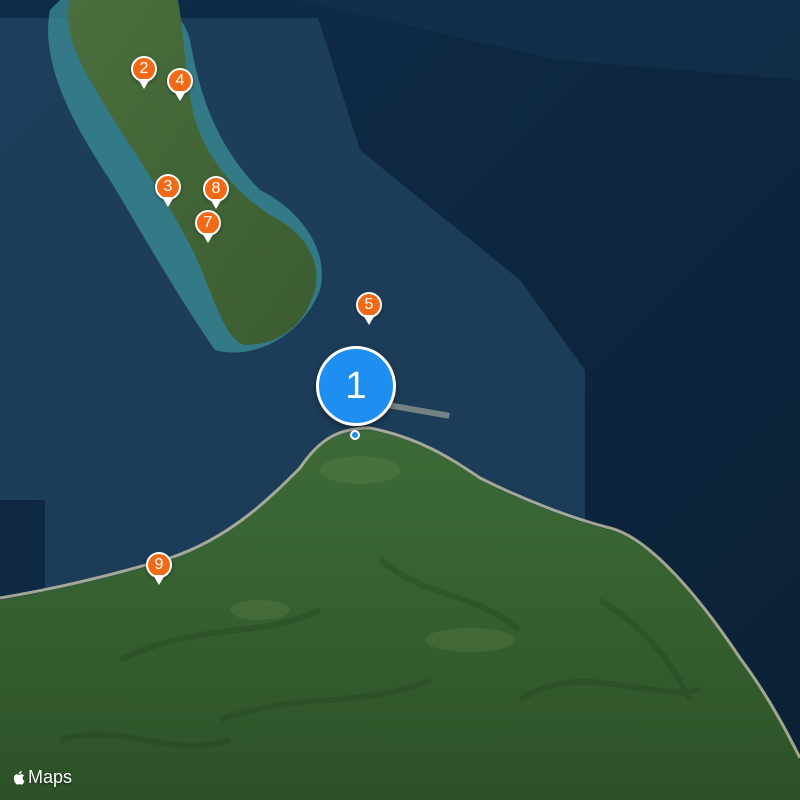  What do you see at coordinates (159, 571) in the screenshot?
I see `location-pin-9: 9` at bounding box center [159, 571].